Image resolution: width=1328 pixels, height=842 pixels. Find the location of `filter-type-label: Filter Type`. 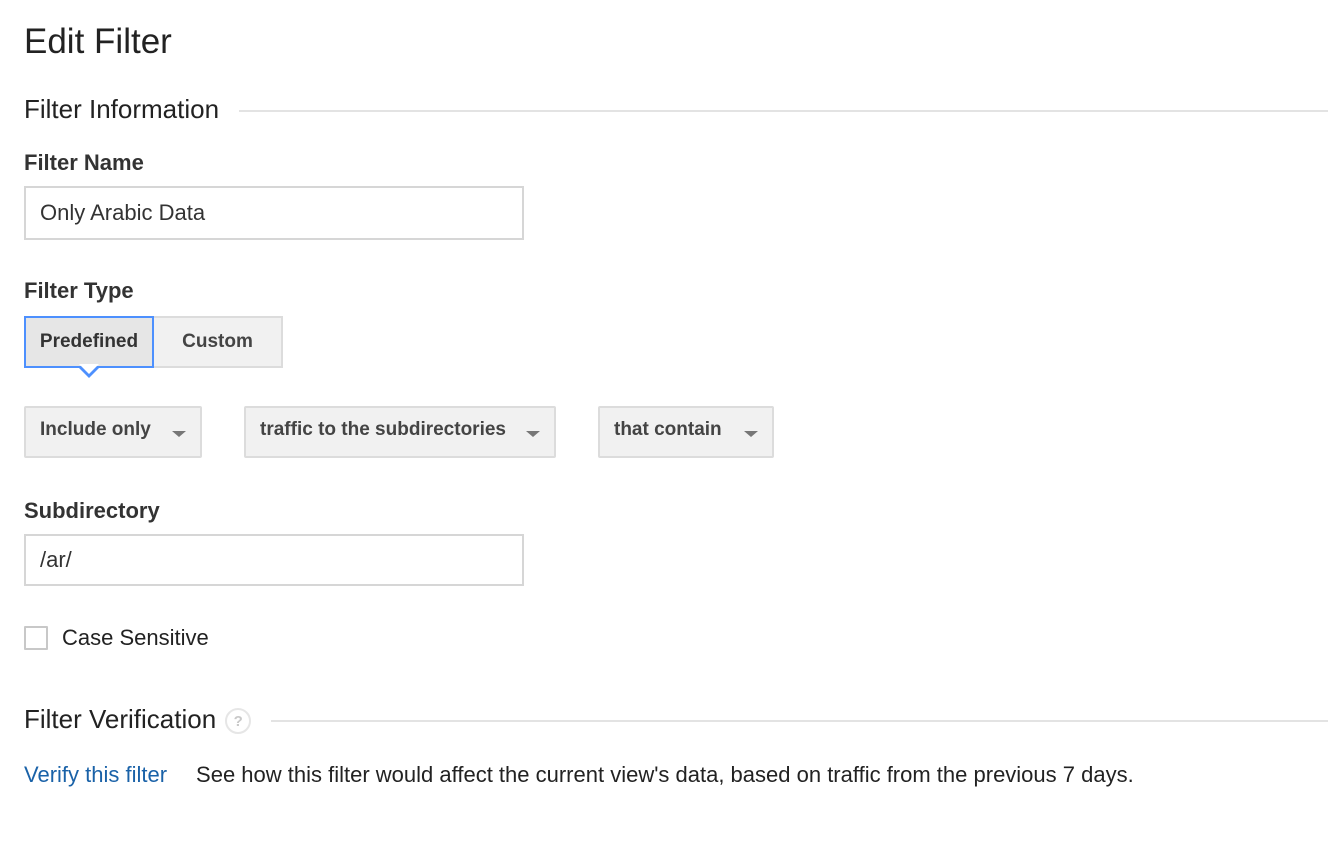

filter-type-label: Filter Type is located at coordinates (79, 290).